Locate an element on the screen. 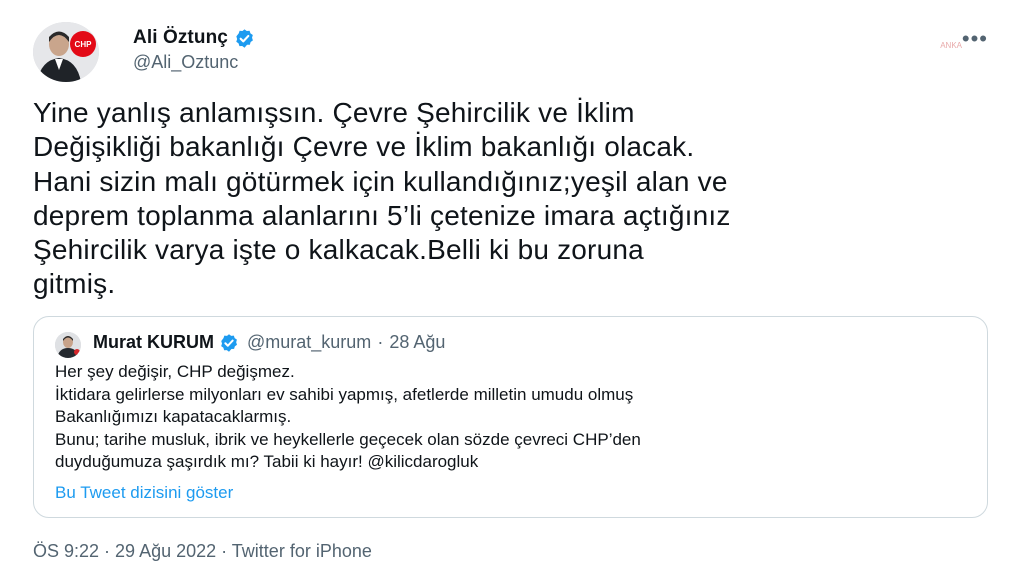 This screenshot has width=1024, height=576. author-avatar-image: CHP is located at coordinates (66, 52).